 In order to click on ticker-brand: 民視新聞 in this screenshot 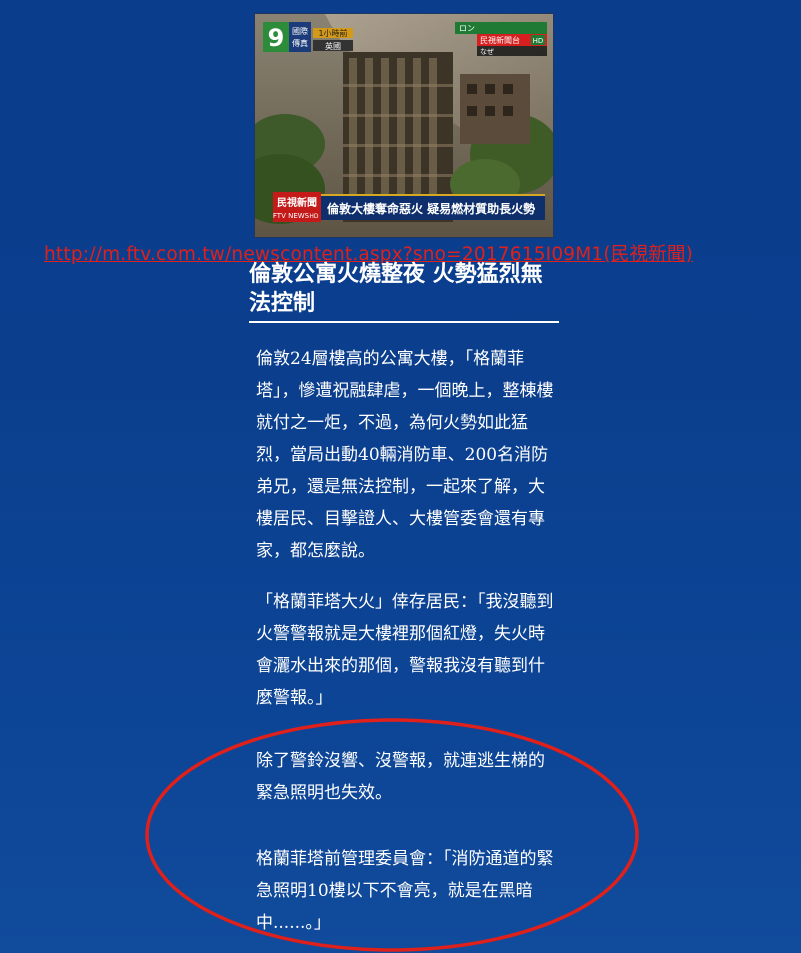, I will do `click(297, 202)`.